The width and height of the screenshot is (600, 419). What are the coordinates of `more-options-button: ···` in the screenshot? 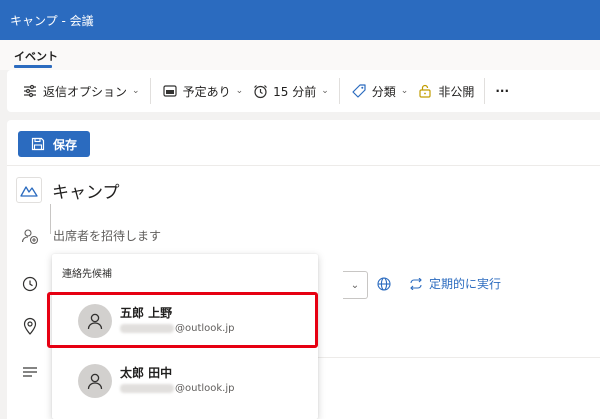 It's located at (502, 91).